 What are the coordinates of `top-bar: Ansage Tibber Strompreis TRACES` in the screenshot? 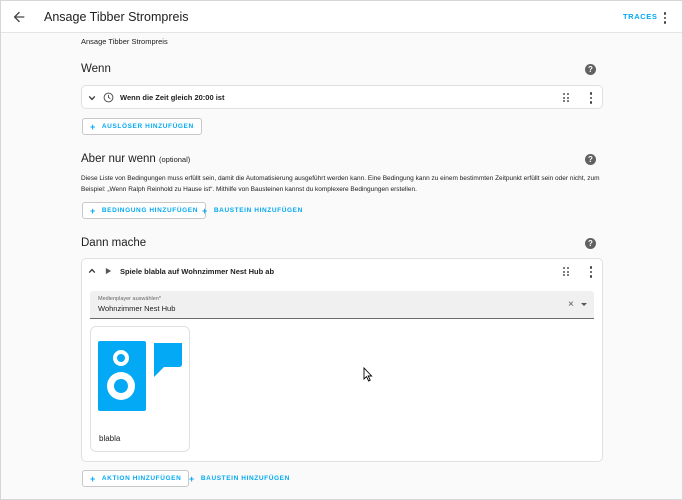 It's located at (341, 17).